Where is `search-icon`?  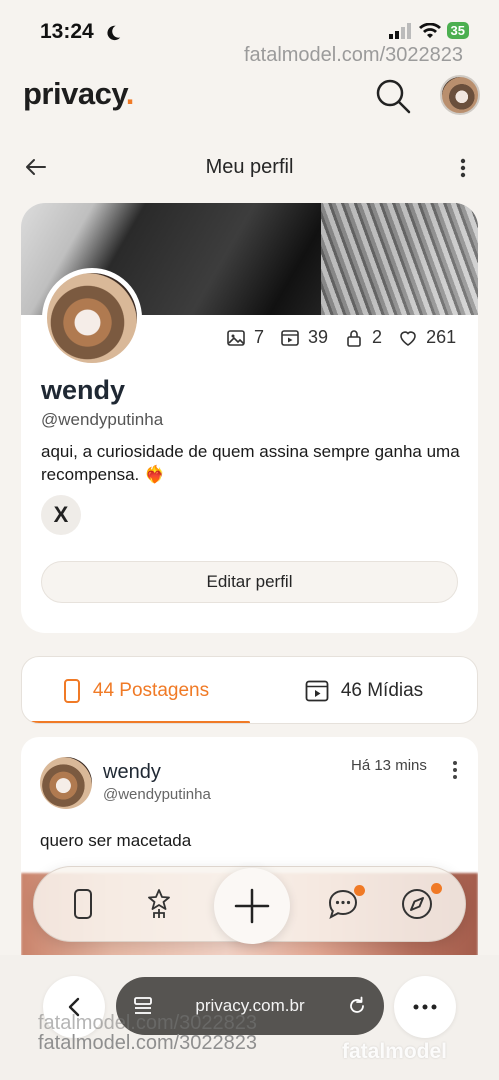
search-icon is located at coordinates (393, 96).